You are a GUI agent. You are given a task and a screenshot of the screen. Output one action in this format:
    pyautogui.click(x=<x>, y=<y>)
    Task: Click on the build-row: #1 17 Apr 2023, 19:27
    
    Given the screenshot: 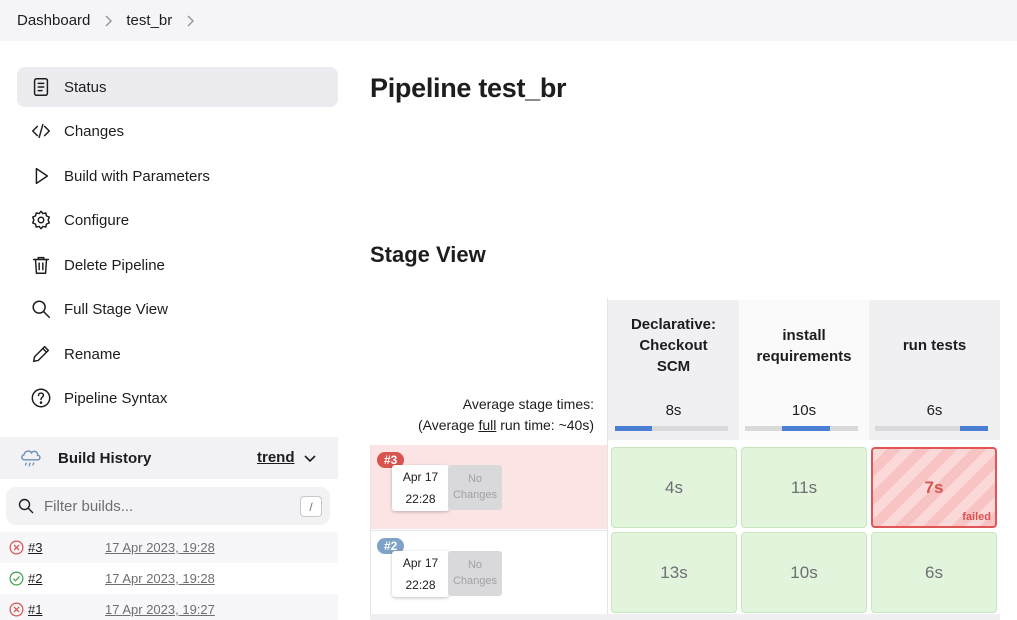 What is the action you would take?
    pyautogui.click(x=169, y=607)
    